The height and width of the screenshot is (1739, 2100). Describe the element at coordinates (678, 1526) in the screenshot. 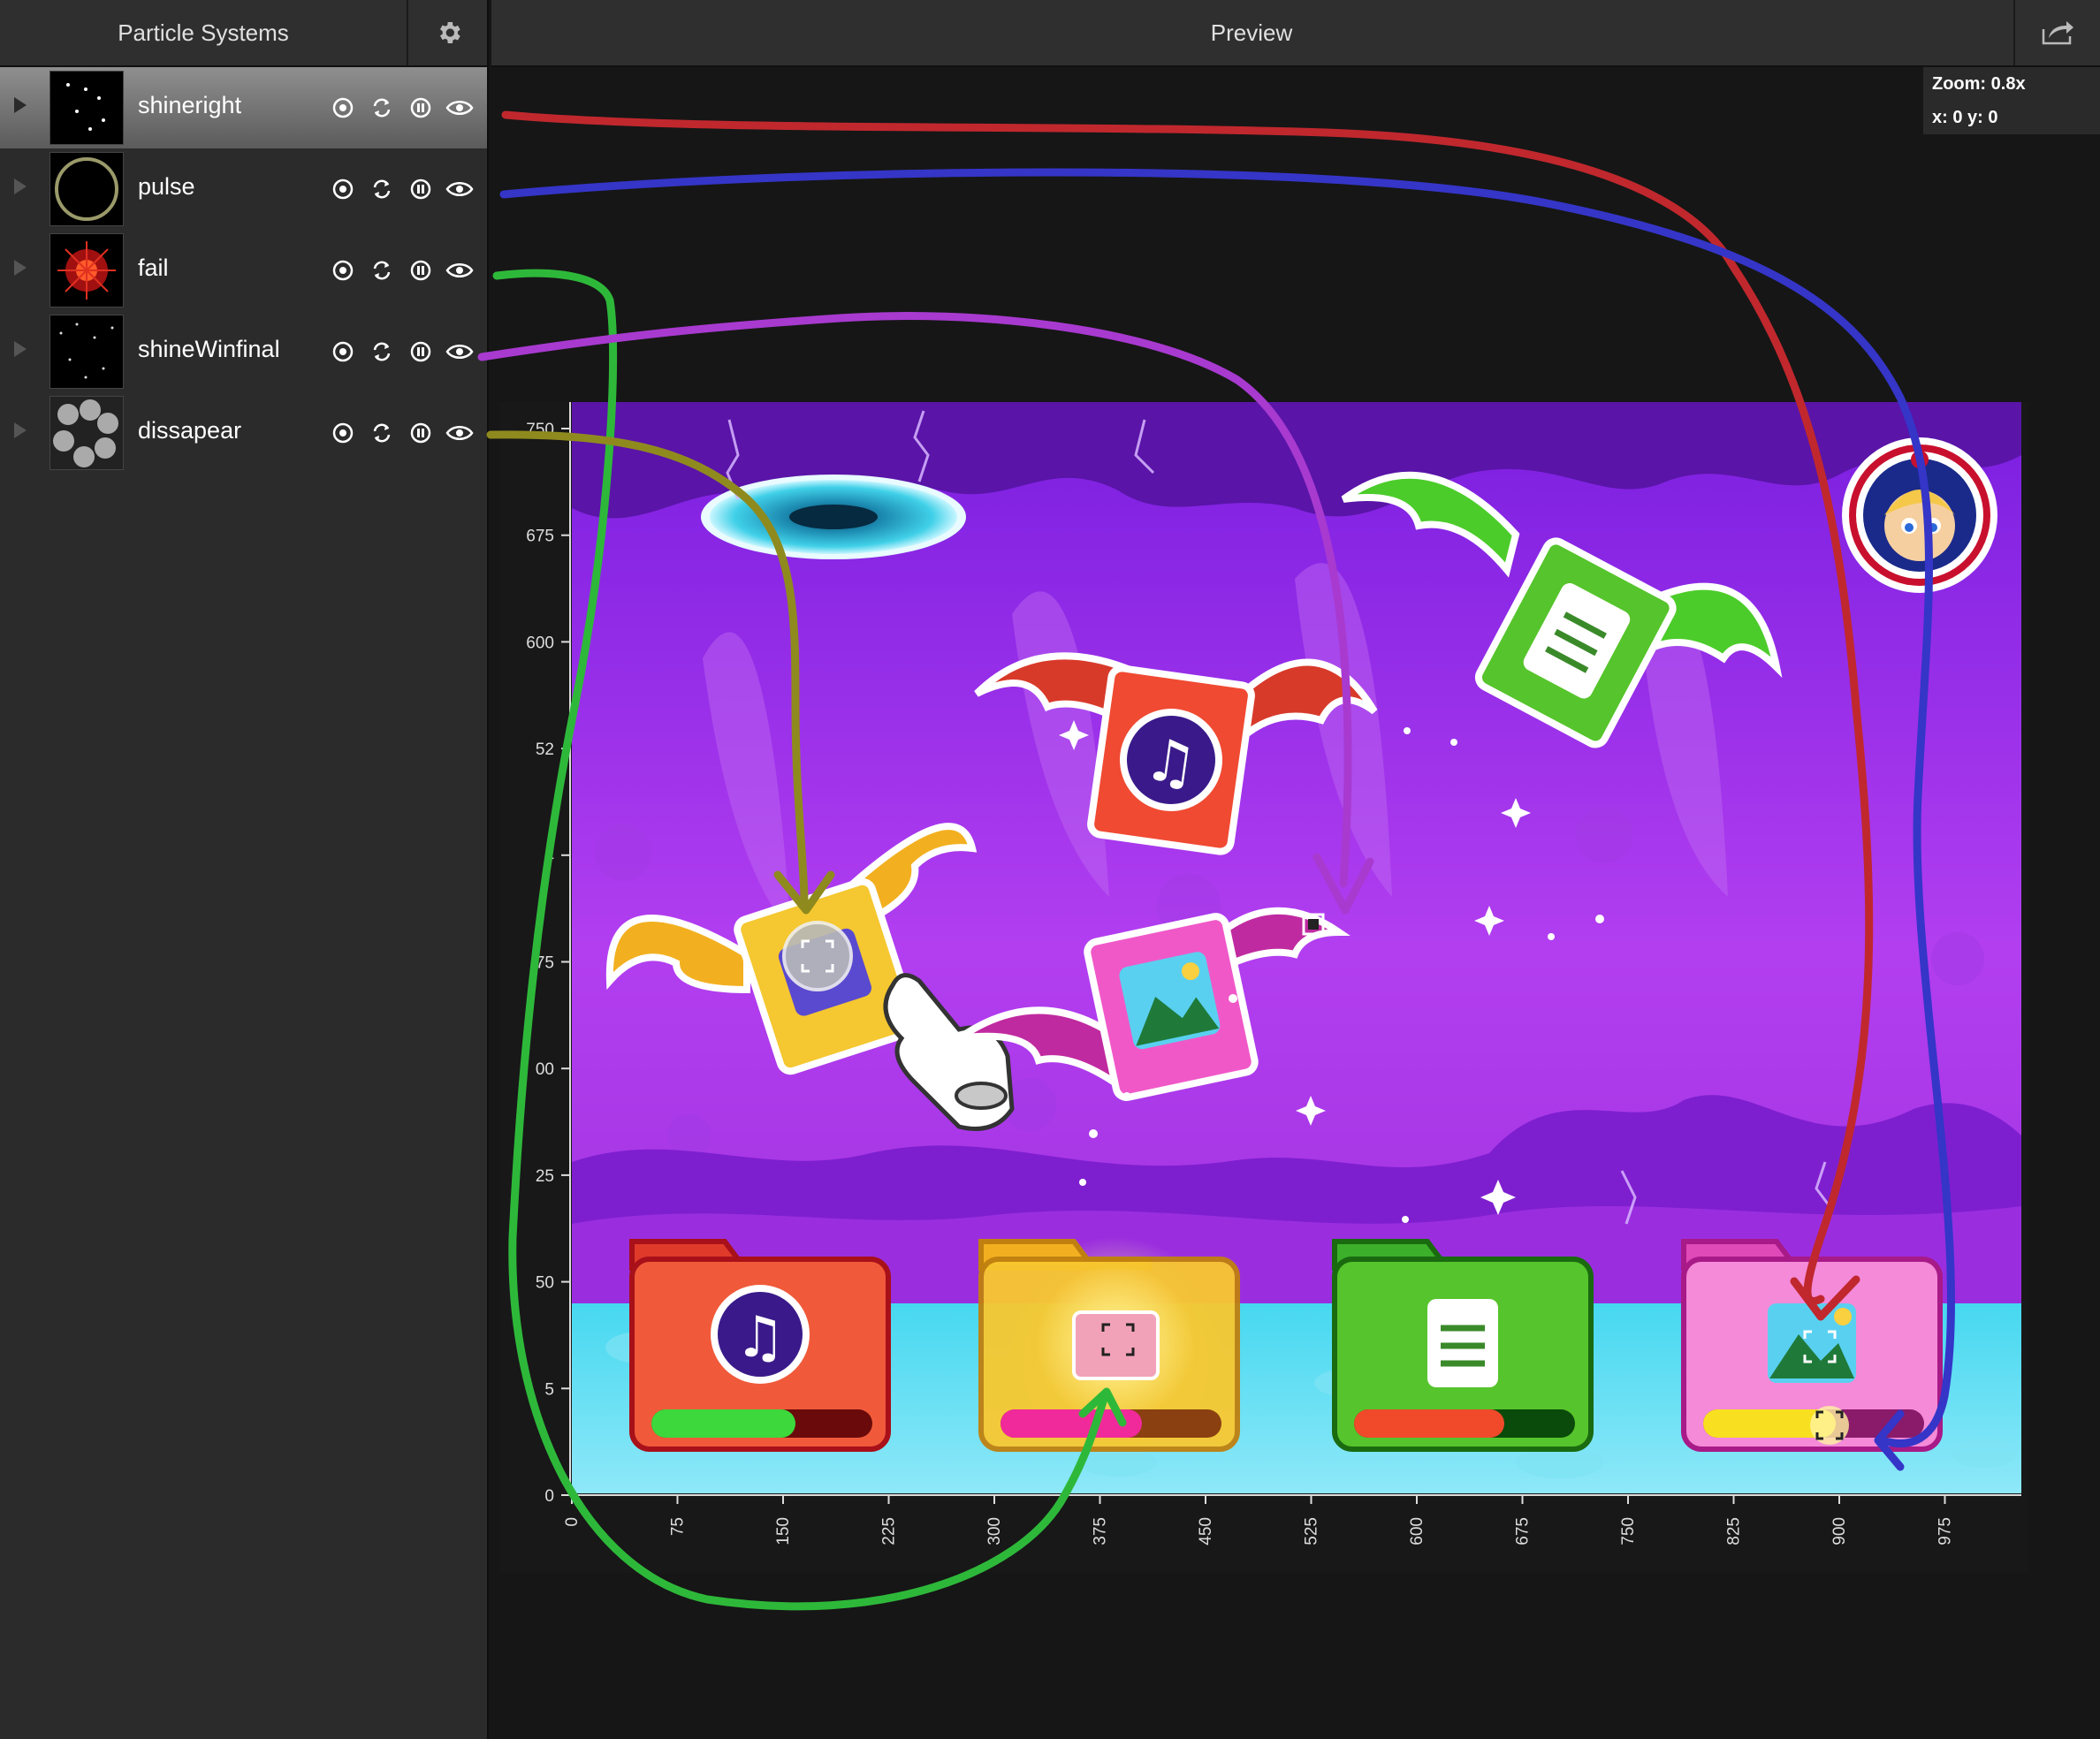

I see `x-tick-label: 75` at that location.